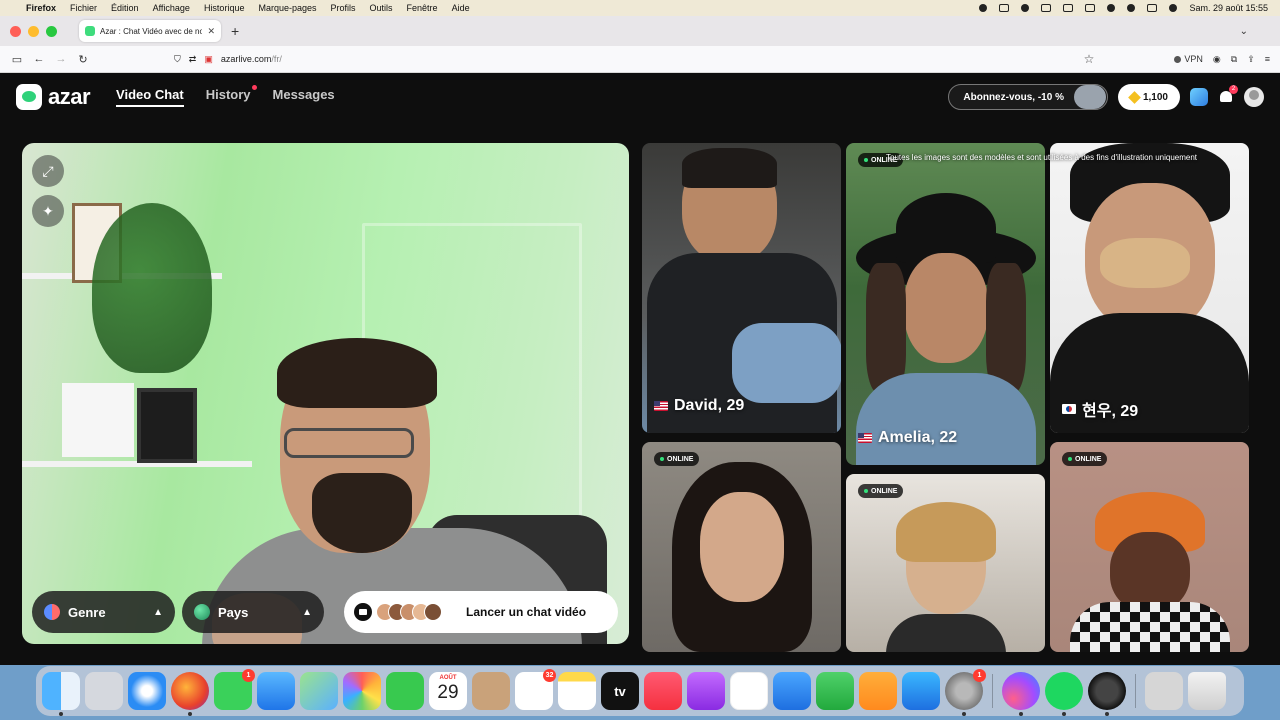  Describe the element at coordinates (39, 59) in the screenshot. I see `back-button: ←` at that location.